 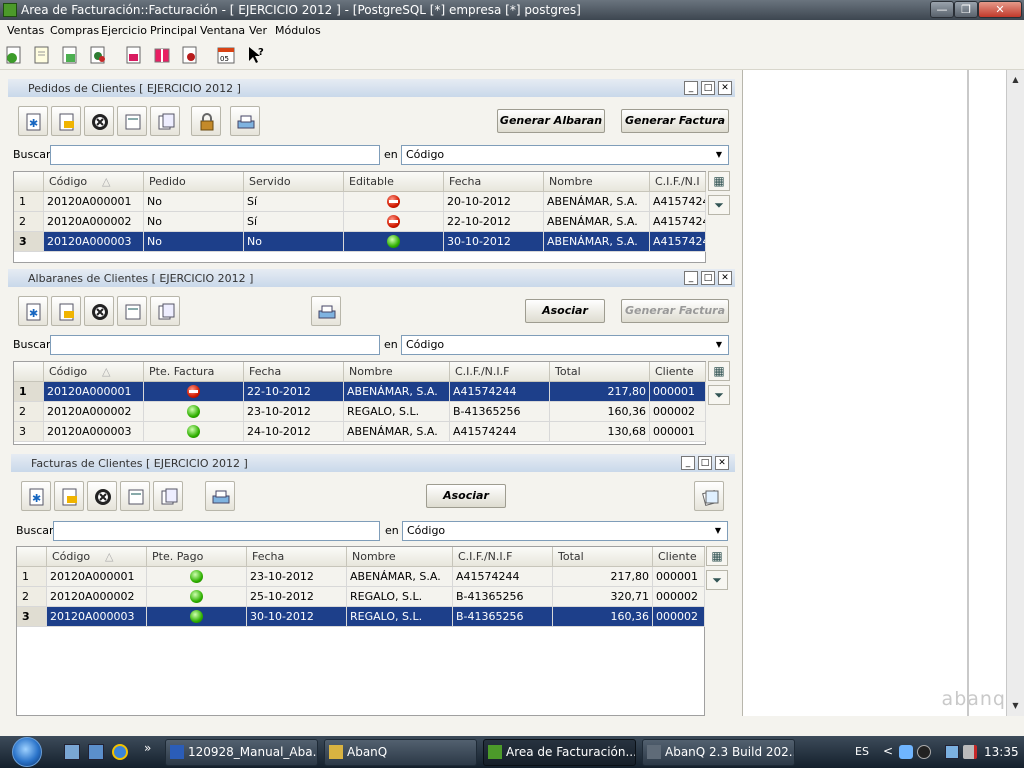 I want to click on col-header-pedido: Pedido, so click(x=194, y=182).